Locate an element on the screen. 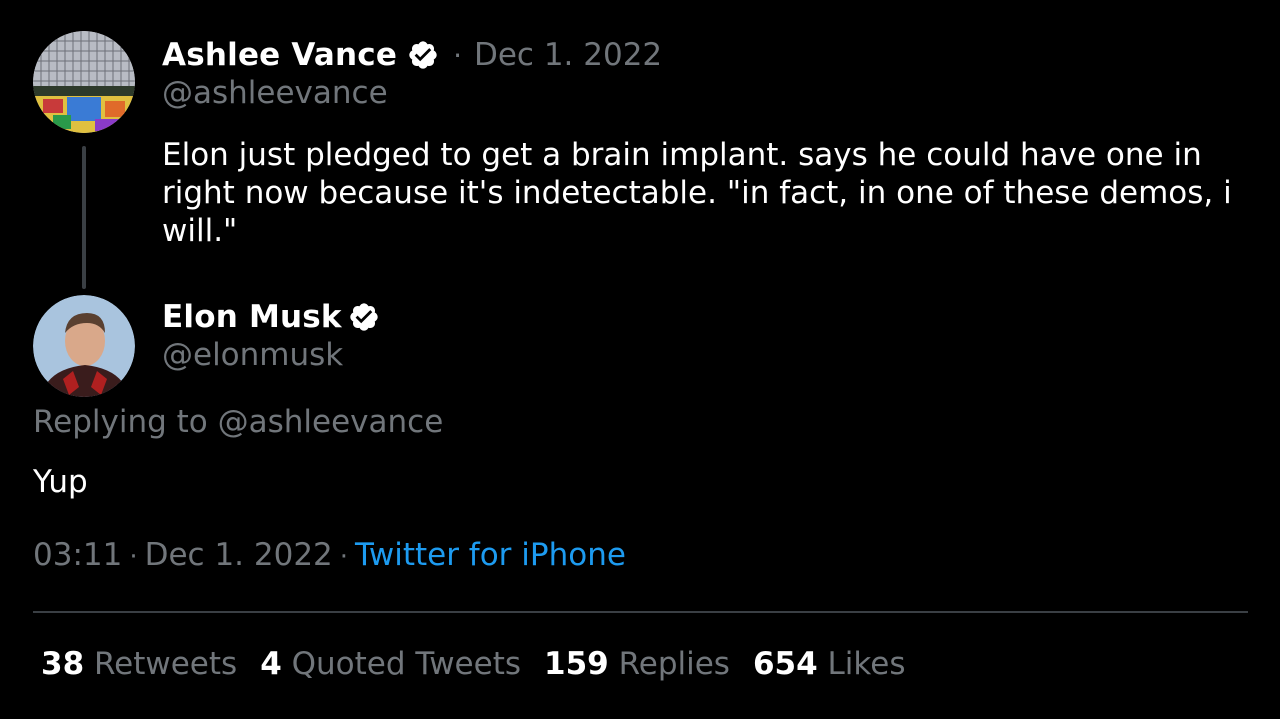 The image size is (1280, 719). reply-tweet-text: Yup is located at coordinates (60, 482).